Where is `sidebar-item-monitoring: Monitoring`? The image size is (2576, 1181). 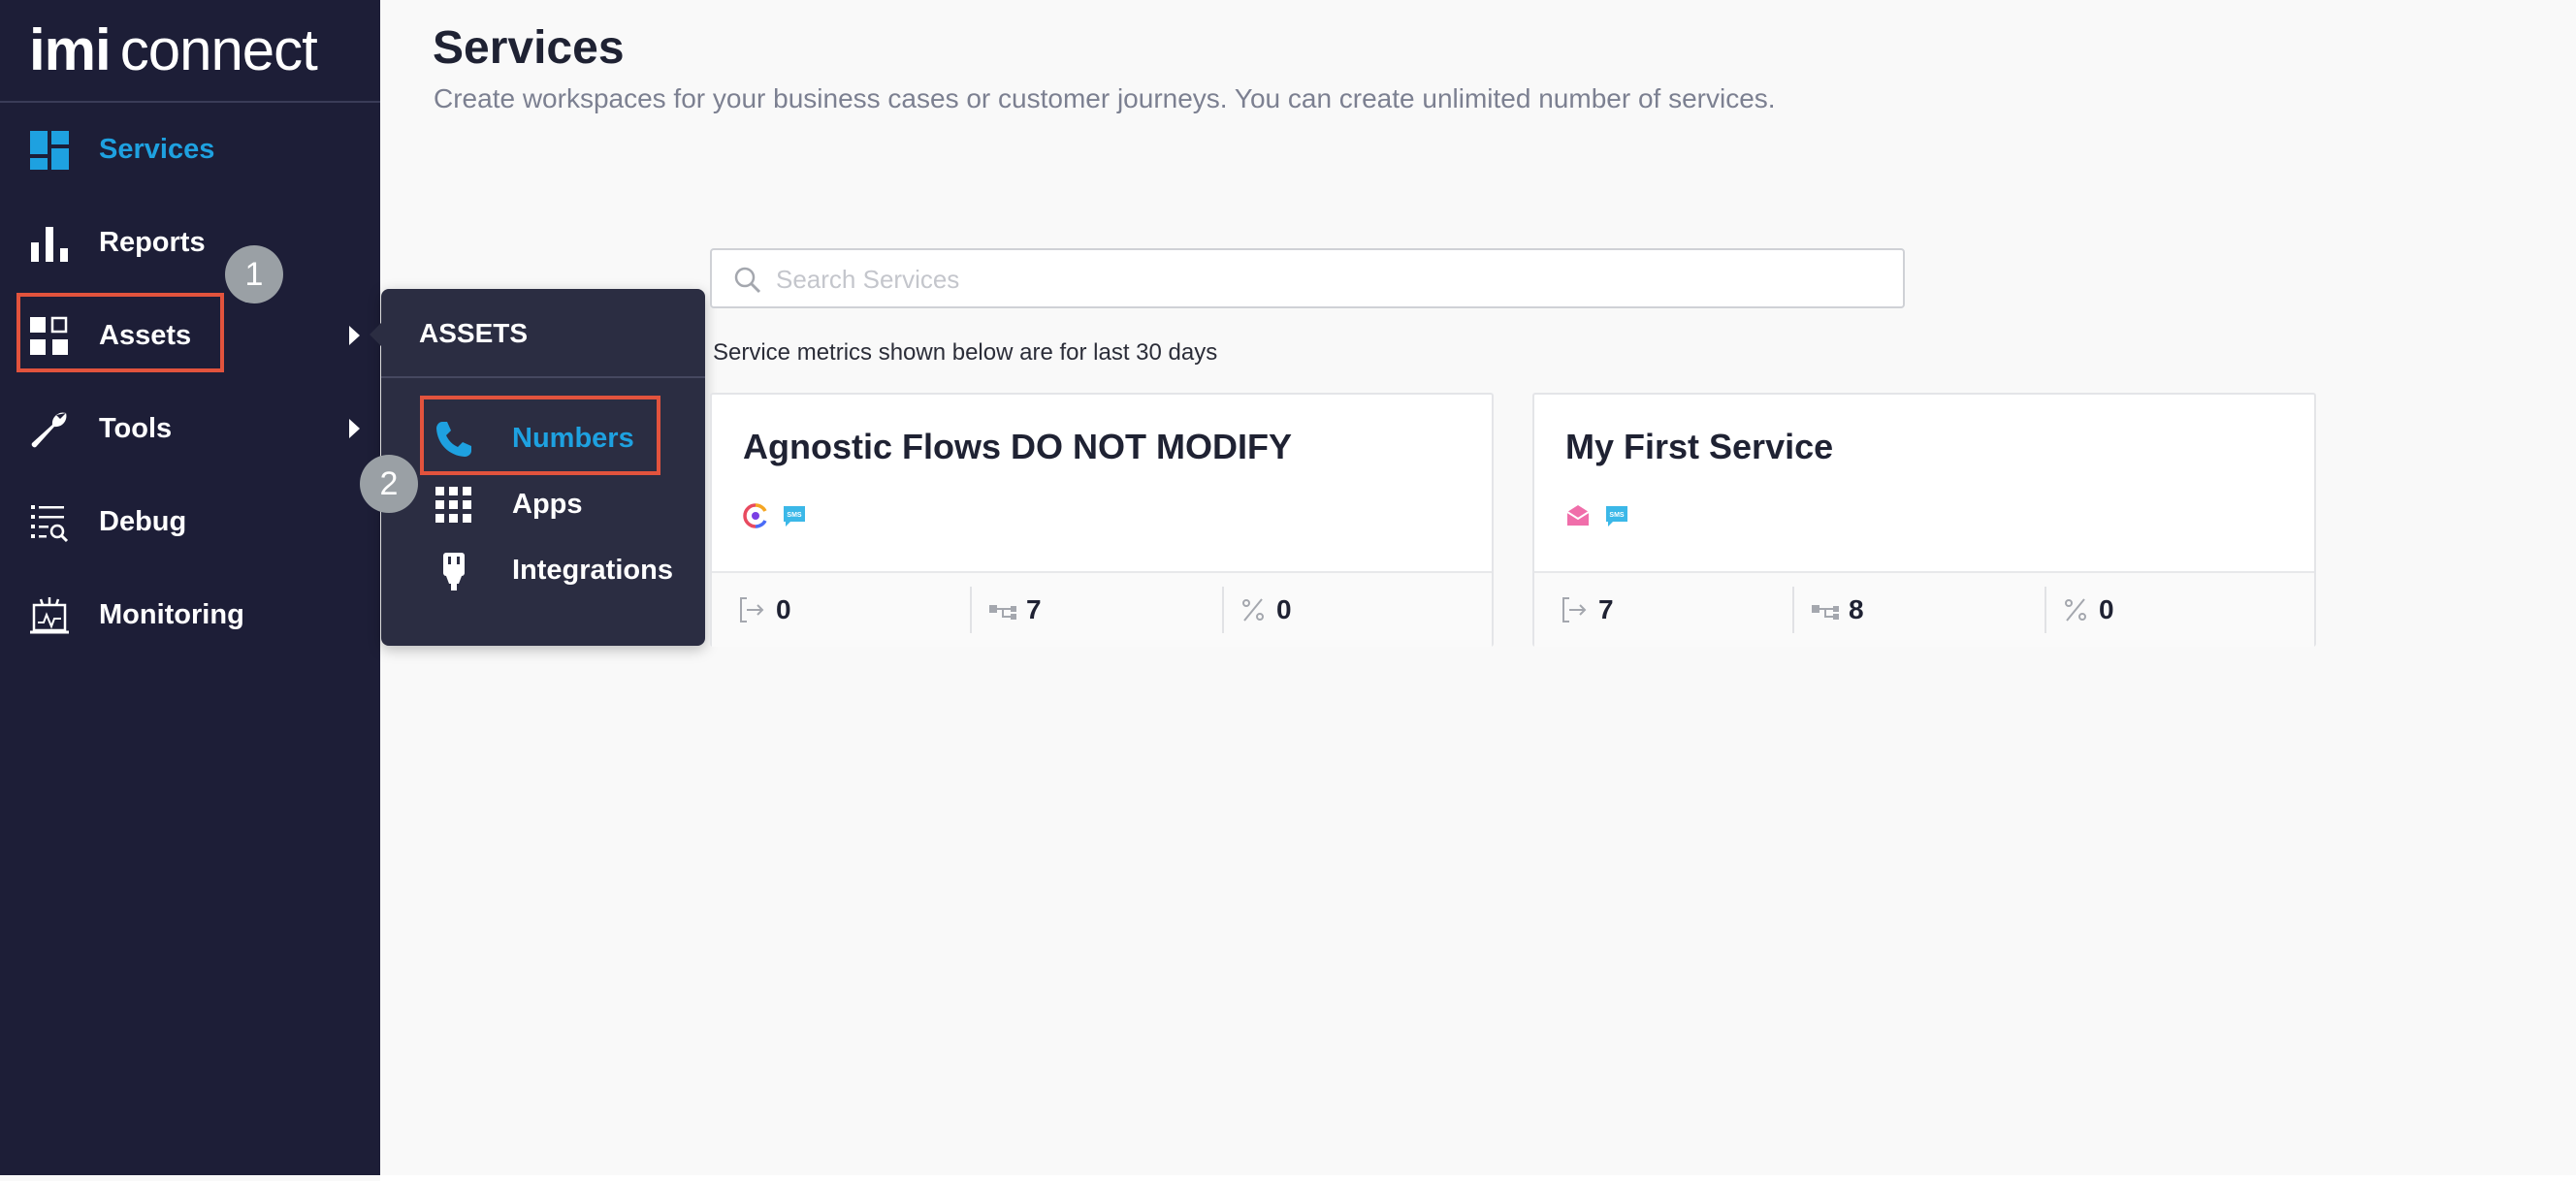
sidebar-item-monitoring: Monitoring is located at coordinates (190, 615).